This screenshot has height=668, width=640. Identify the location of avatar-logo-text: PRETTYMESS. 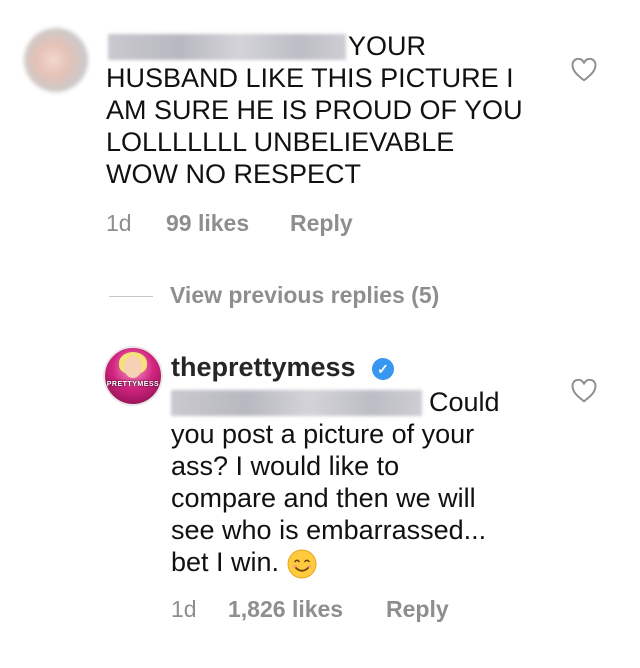
(133, 384).